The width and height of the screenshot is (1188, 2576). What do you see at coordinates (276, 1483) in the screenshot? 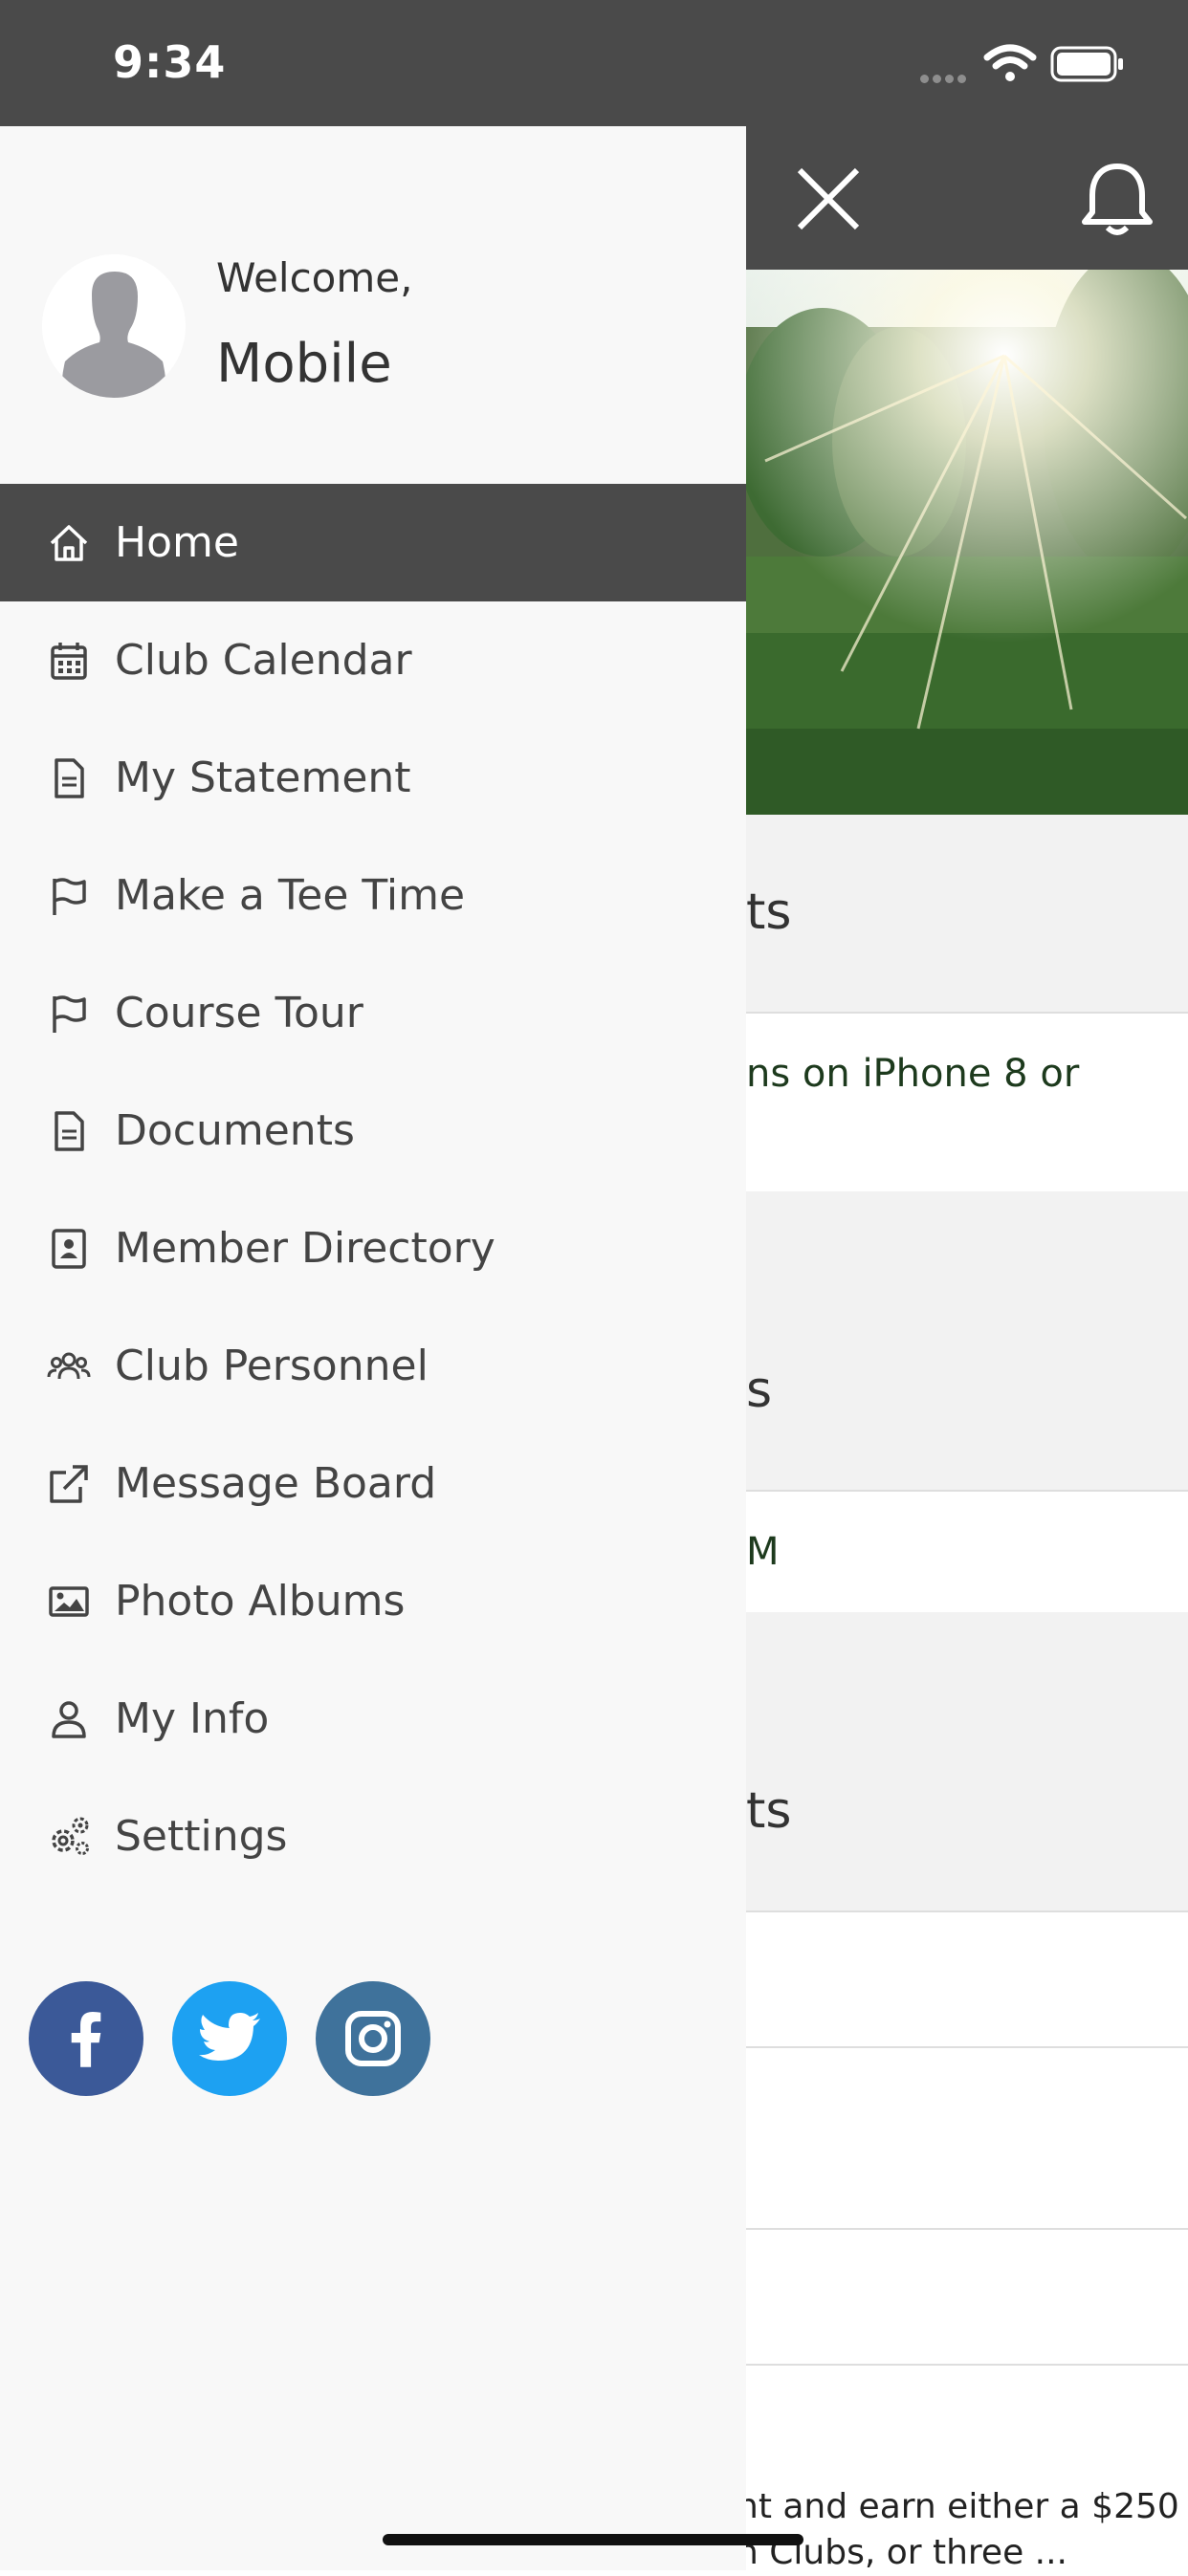
I see `menu-item-label: Message Board` at bounding box center [276, 1483].